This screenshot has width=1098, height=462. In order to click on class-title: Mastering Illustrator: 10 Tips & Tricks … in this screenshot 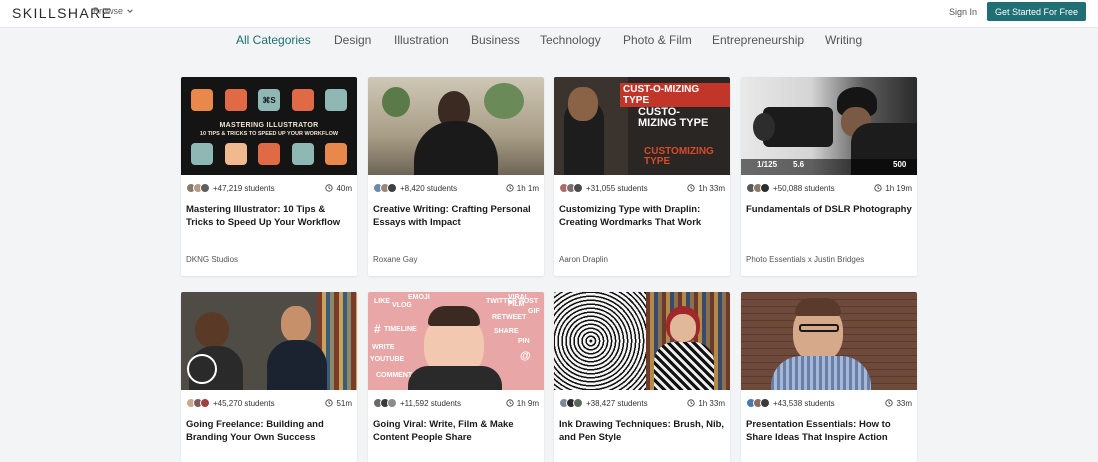, I will do `click(270, 216)`.